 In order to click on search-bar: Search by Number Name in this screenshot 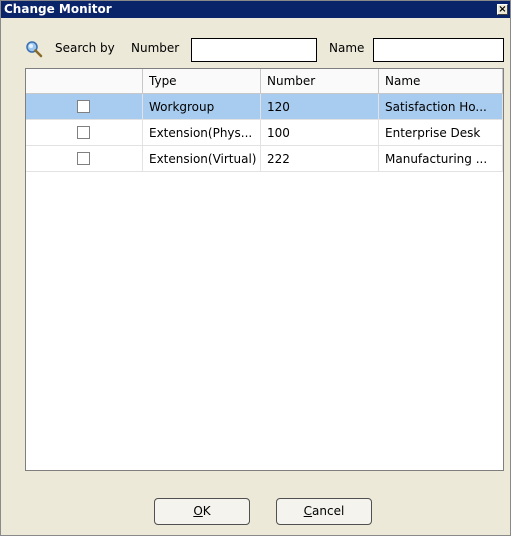, I will do `click(255, 51)`.